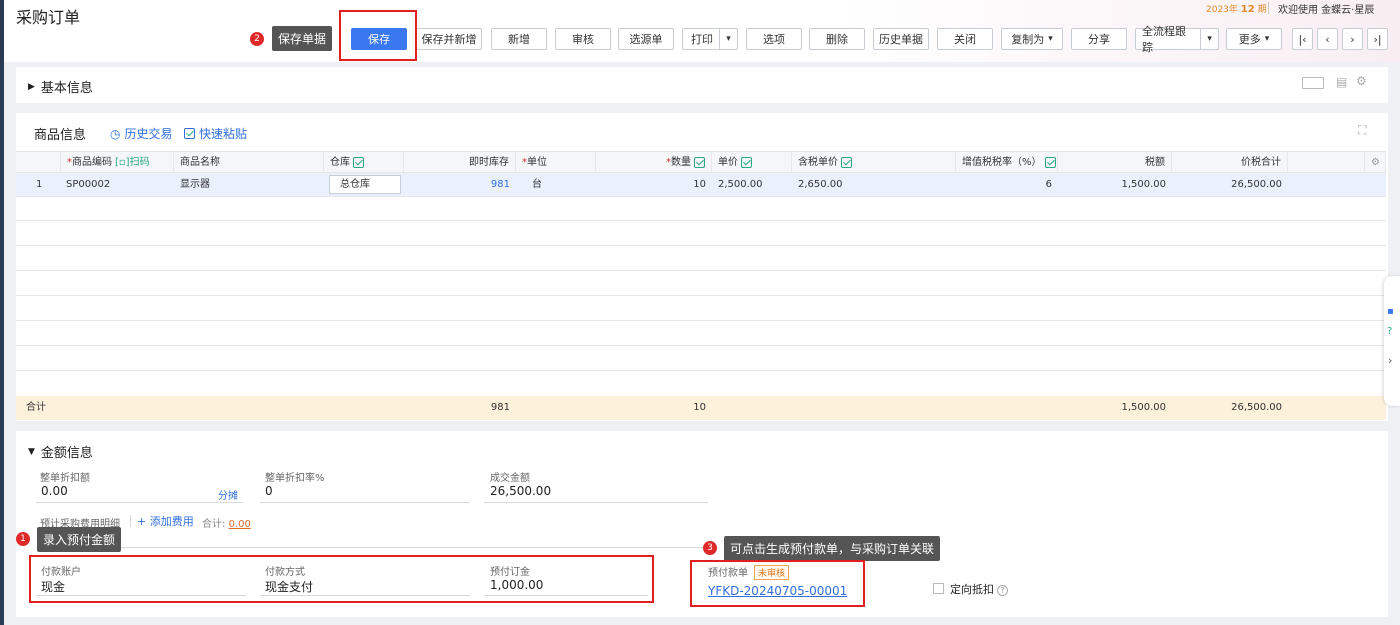 Image resolution: width=1400 pixels, height=625 pixels. I want to click on discount-amount-input: 0.00, so click(54, 491).